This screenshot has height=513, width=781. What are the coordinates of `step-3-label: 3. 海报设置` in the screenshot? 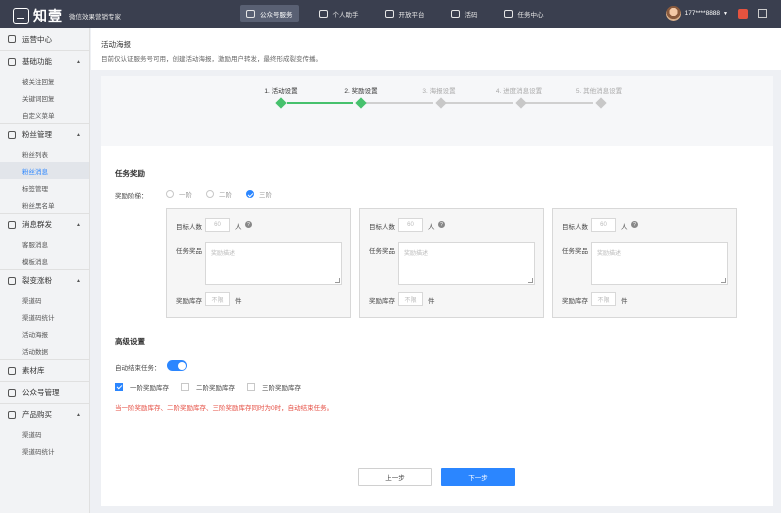 It's located at (439, 91).